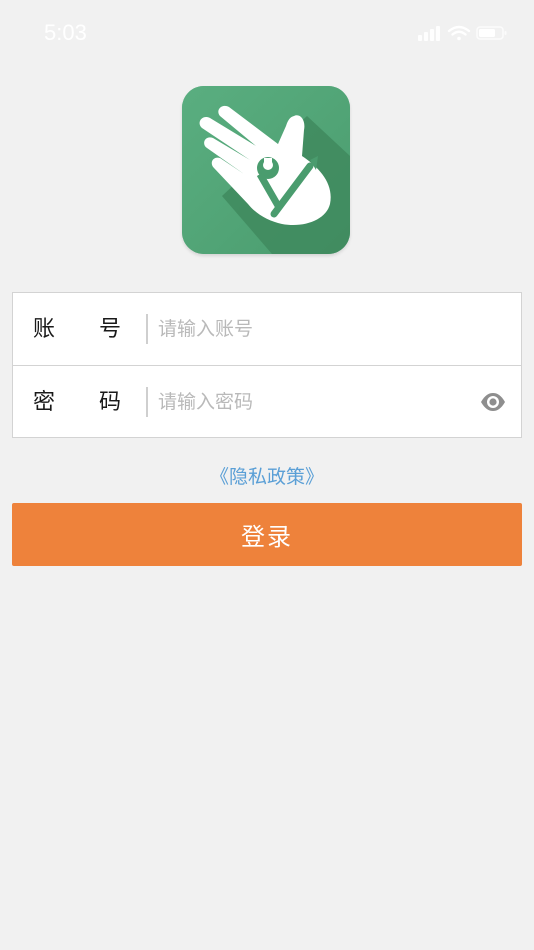 The width and height of the screenshot is (534, 950). I want to click on status-bar: 5:03, so click(267, 32).